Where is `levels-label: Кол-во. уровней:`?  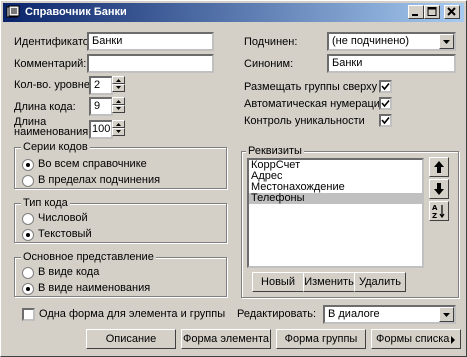
levels-label: Кол-во. уровней: is located at coordinates (57, 85).